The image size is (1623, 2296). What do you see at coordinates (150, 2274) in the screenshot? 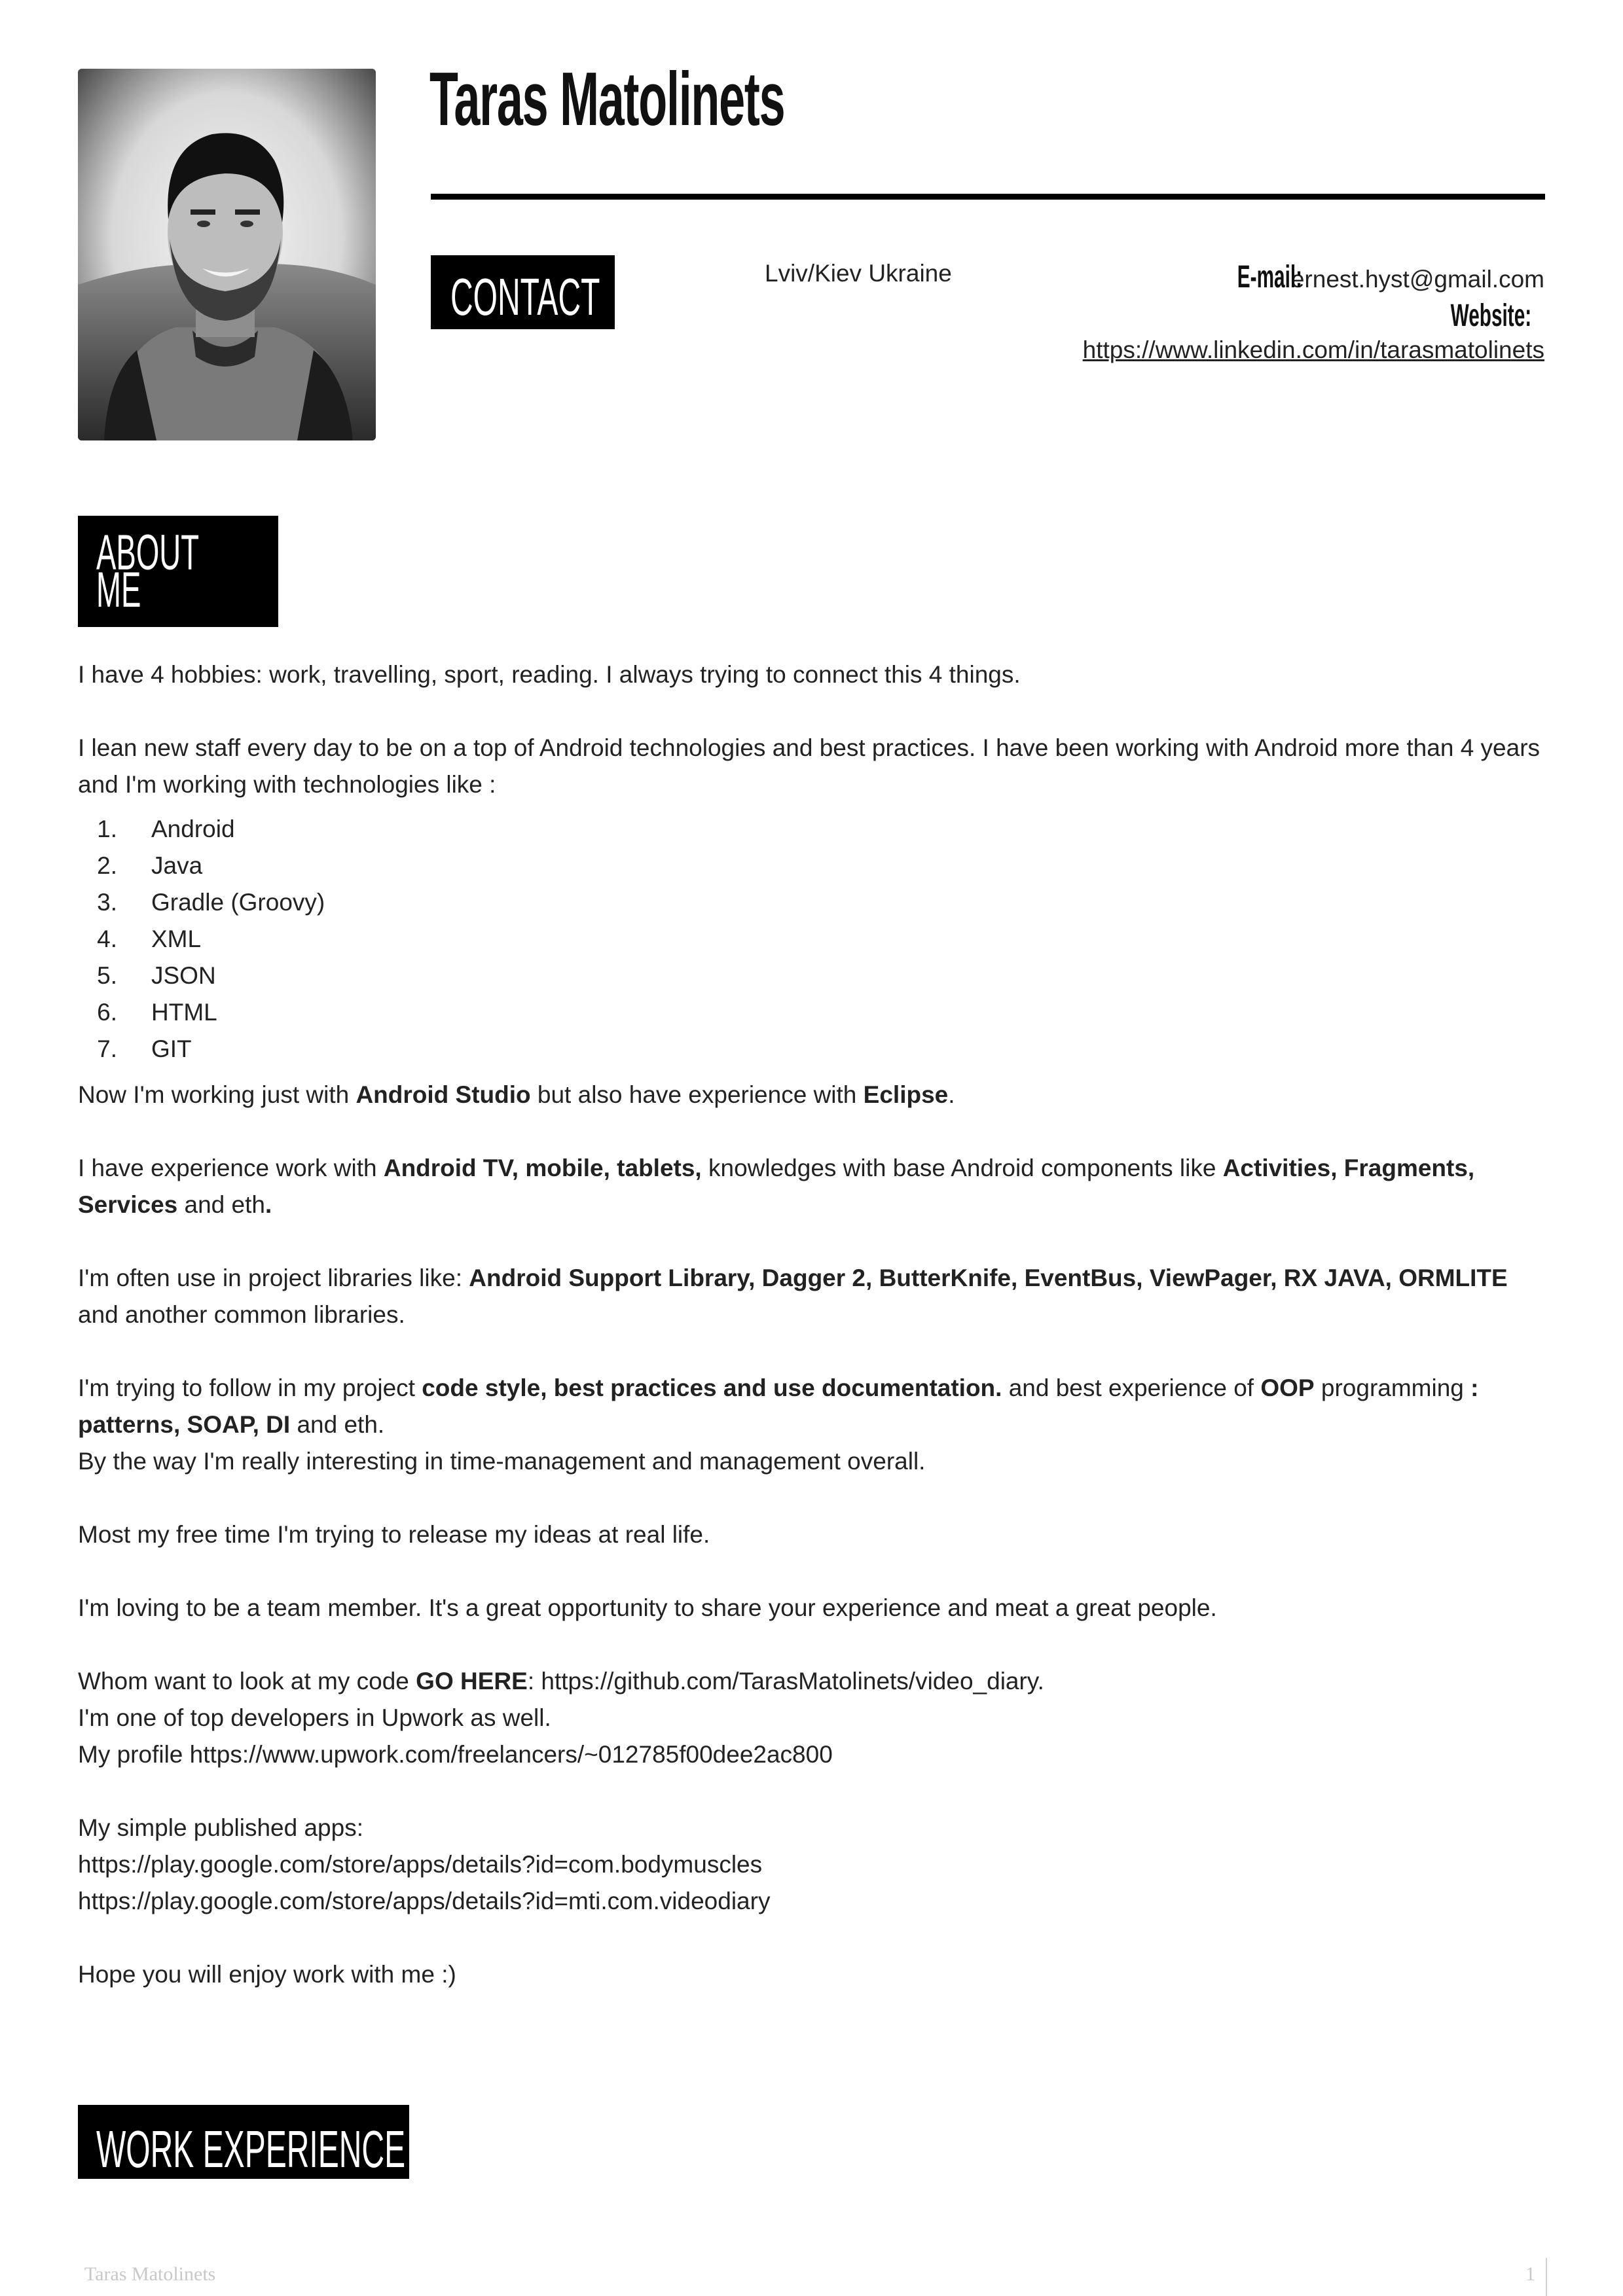
I see `footer-name: Taras Matolinets` at bounding box center [150, 2274].